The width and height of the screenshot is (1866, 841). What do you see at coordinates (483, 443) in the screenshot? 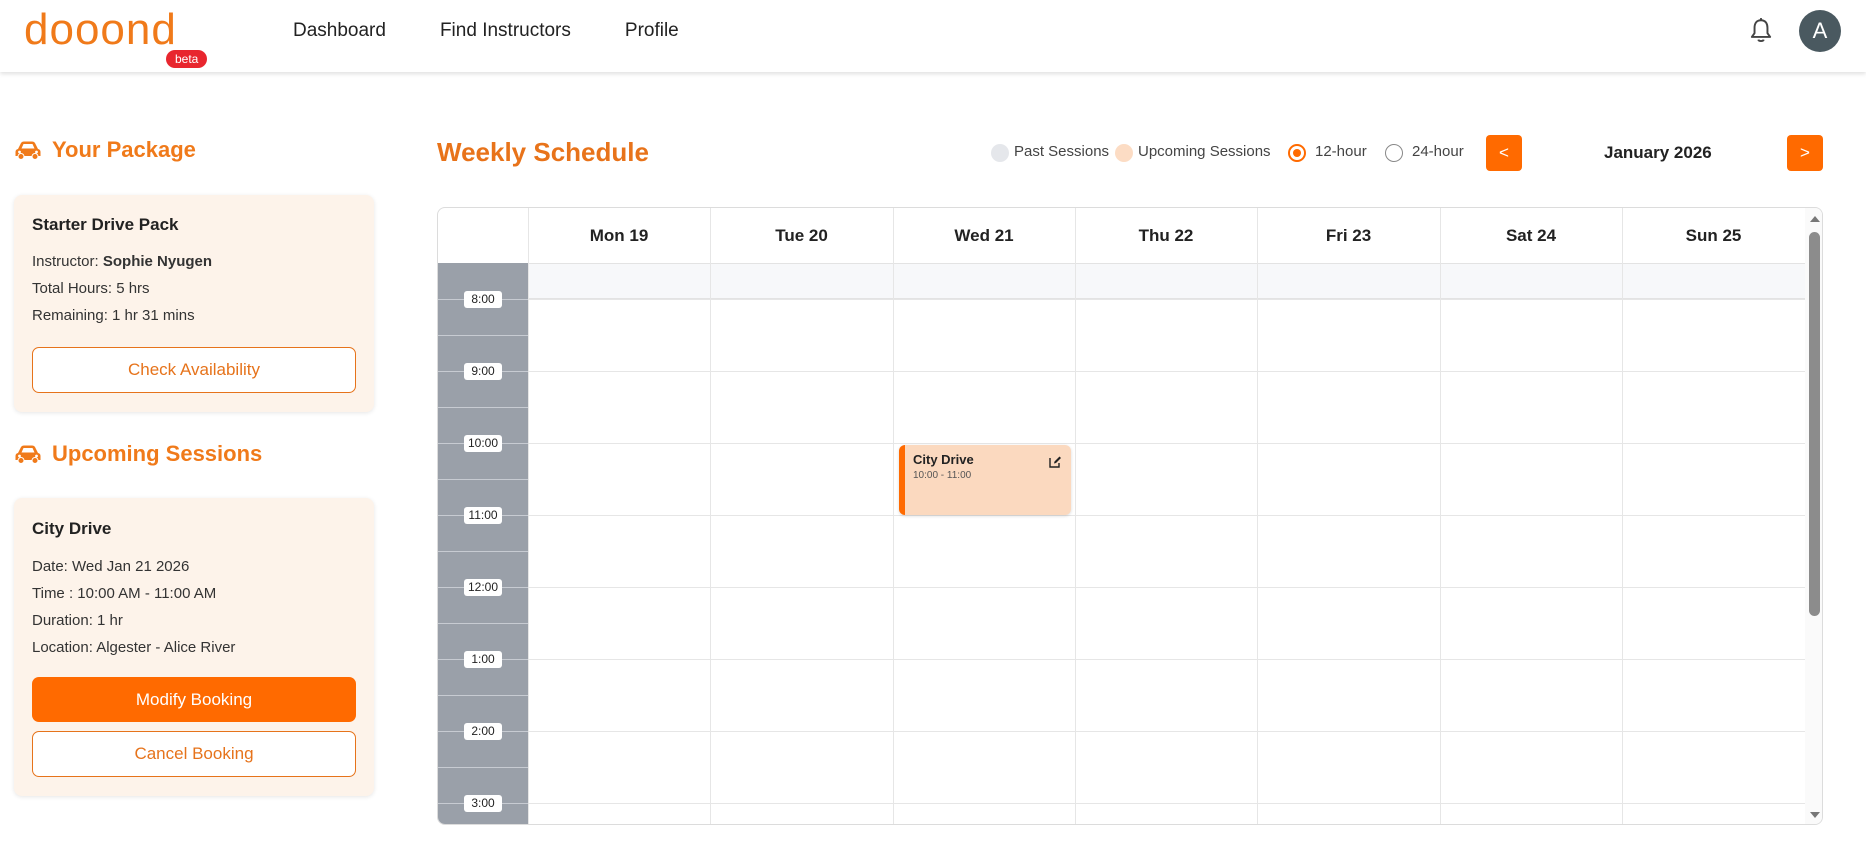
I see `time-label: 10:00` at bounding box center [483, 443].